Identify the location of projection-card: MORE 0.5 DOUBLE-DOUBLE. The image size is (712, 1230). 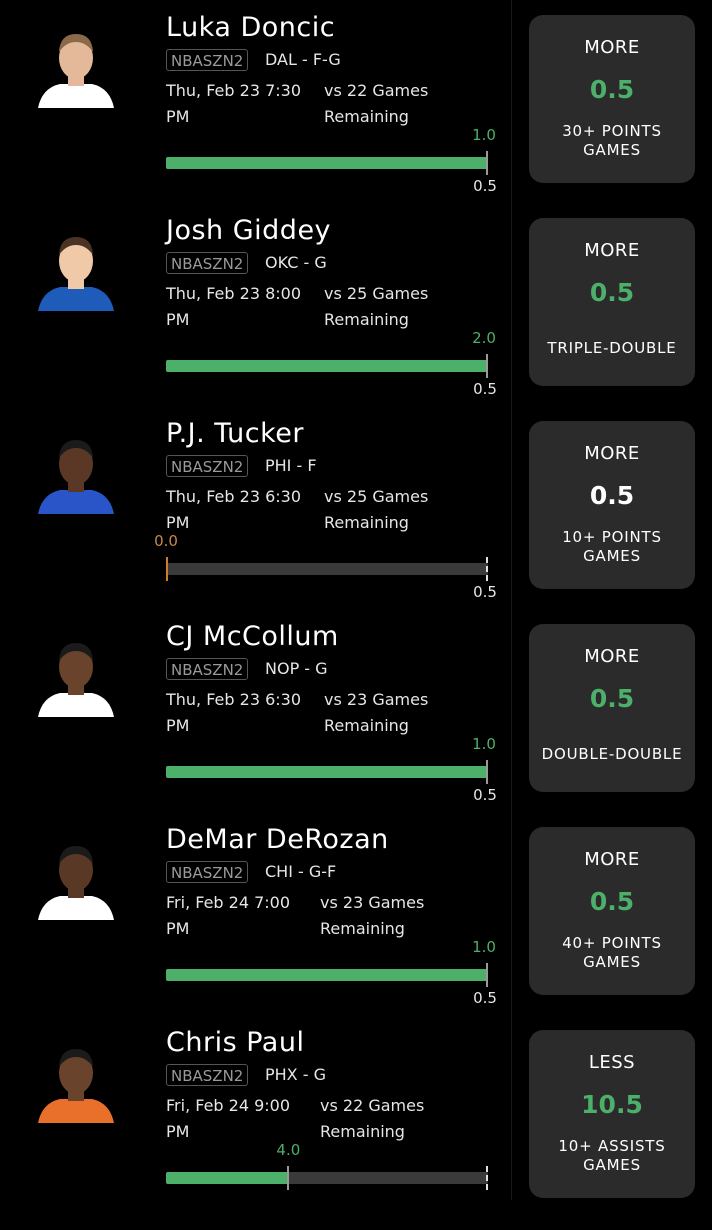
(612, 708).